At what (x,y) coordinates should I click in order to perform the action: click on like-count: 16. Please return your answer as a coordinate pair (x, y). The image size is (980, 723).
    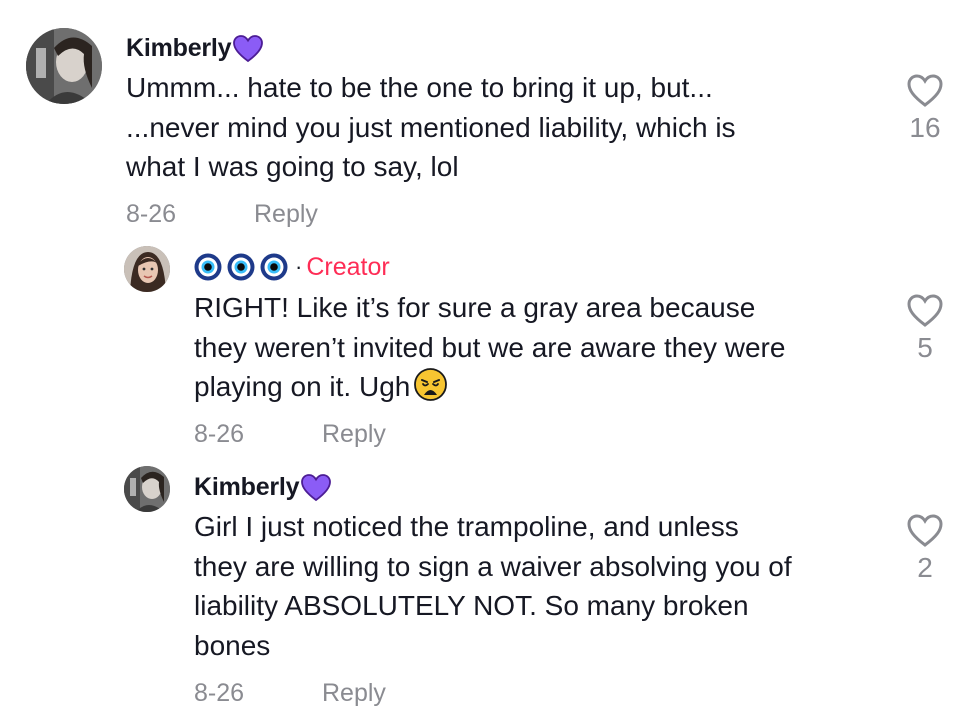
    Looking at the image, I should click on (925, 127).